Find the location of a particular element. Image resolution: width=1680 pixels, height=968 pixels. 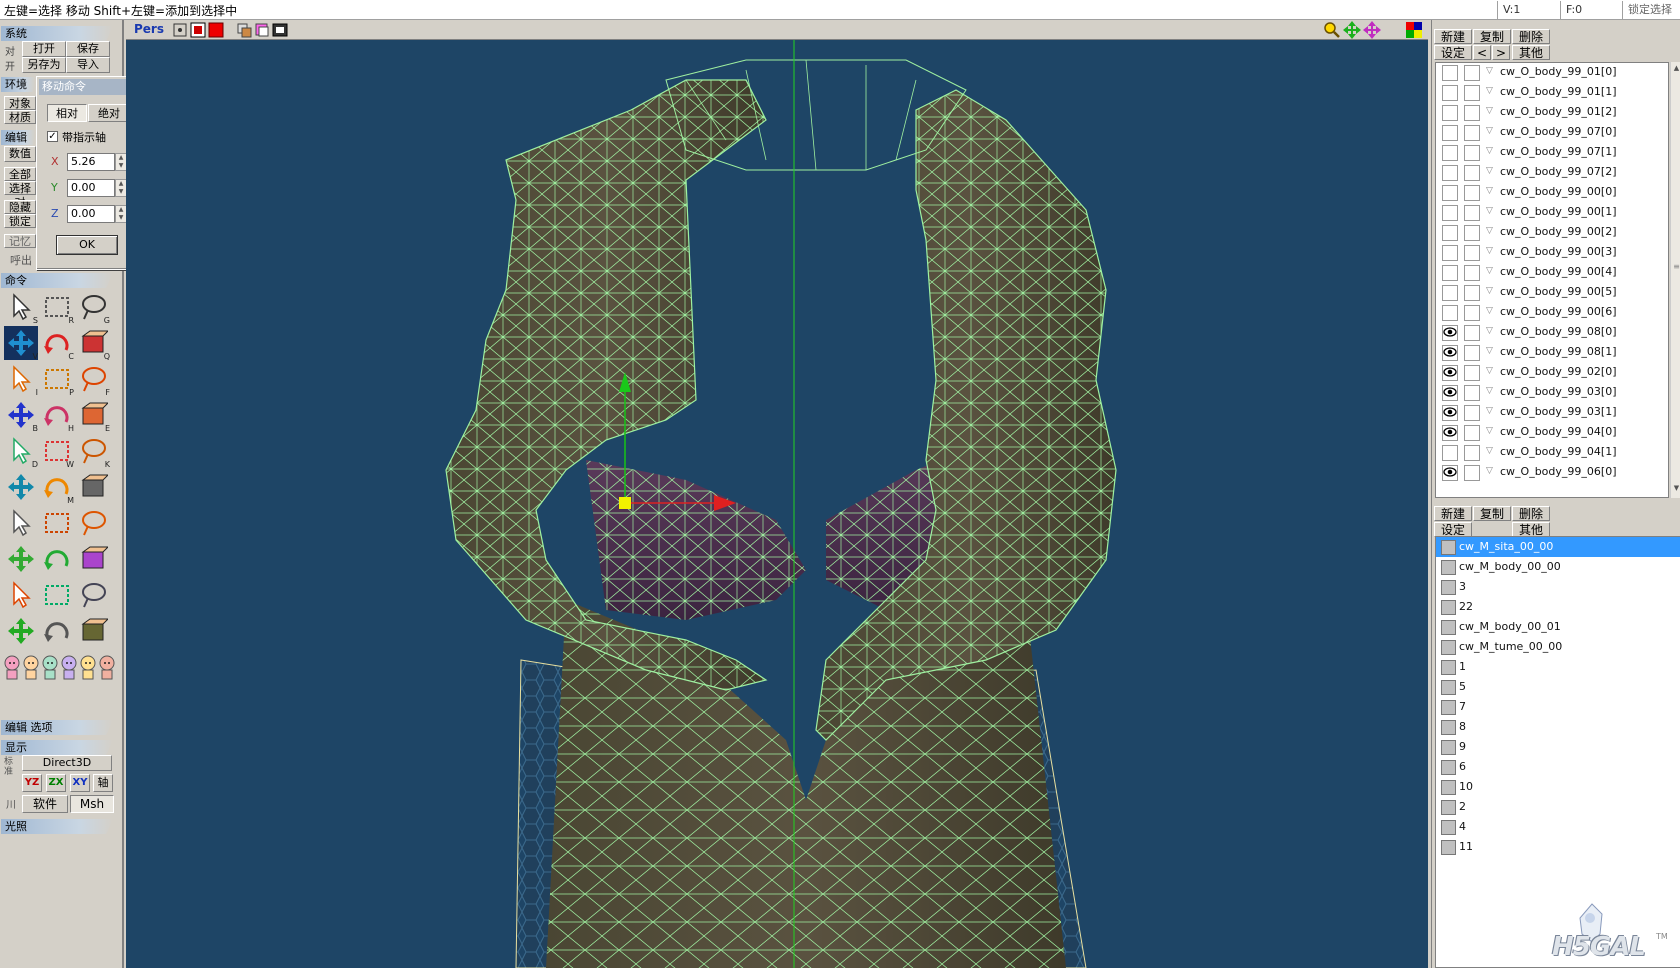

material-row: 8 is located at coordinates (1558, 727).